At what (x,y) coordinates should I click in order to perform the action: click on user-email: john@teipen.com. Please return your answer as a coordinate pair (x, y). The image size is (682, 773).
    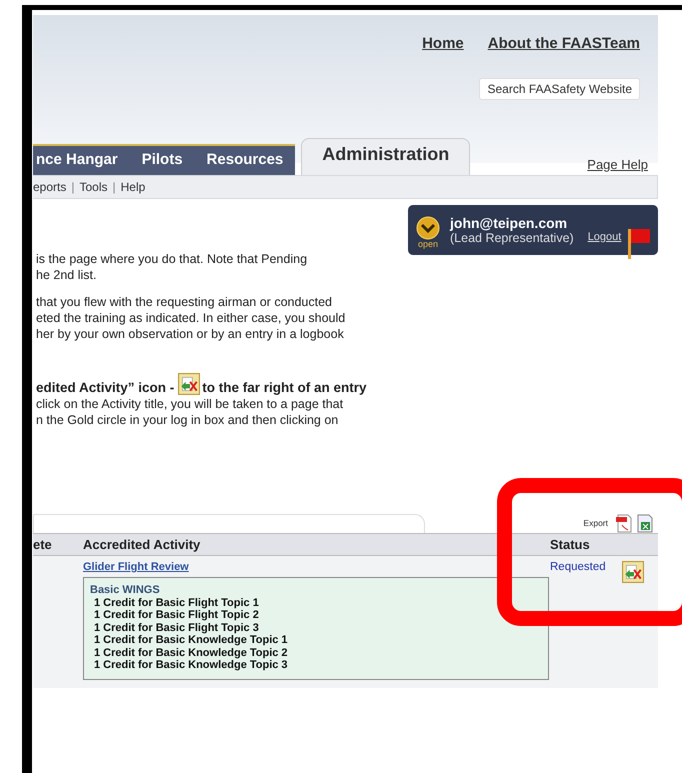
    Looking at the image, I should click on (509, 223).